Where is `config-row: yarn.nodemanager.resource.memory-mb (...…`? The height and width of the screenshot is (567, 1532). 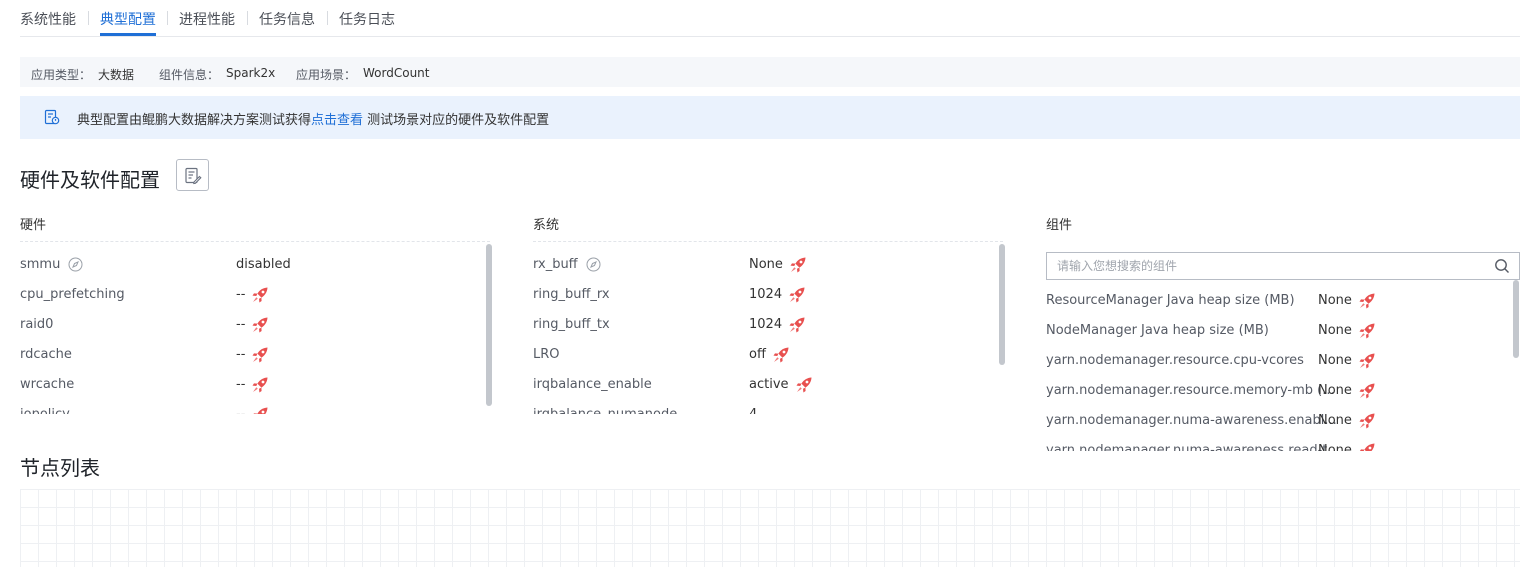 config-row: yarn.nodemanager.resource.memory-mb (...… is located at coordinates (1277, 390).